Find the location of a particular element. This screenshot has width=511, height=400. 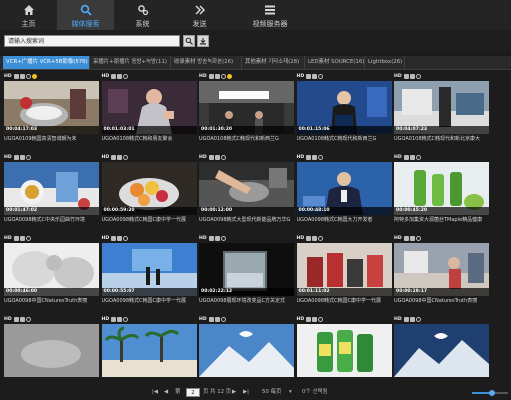

media-card: HD 00:00:12:00 UGOA0098韩式大型现代新能品牌万华G is located at coordinates (246, 193).